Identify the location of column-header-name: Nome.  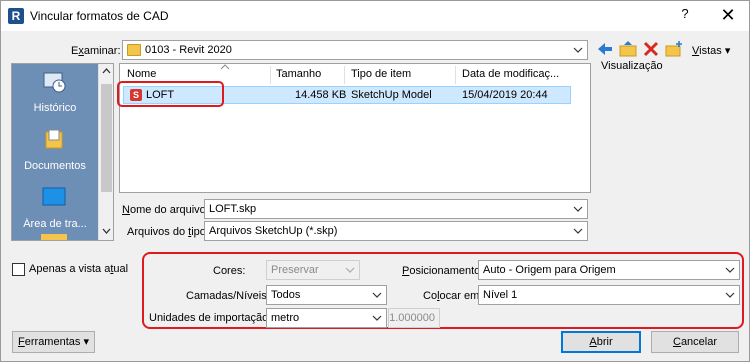
(141, 74).